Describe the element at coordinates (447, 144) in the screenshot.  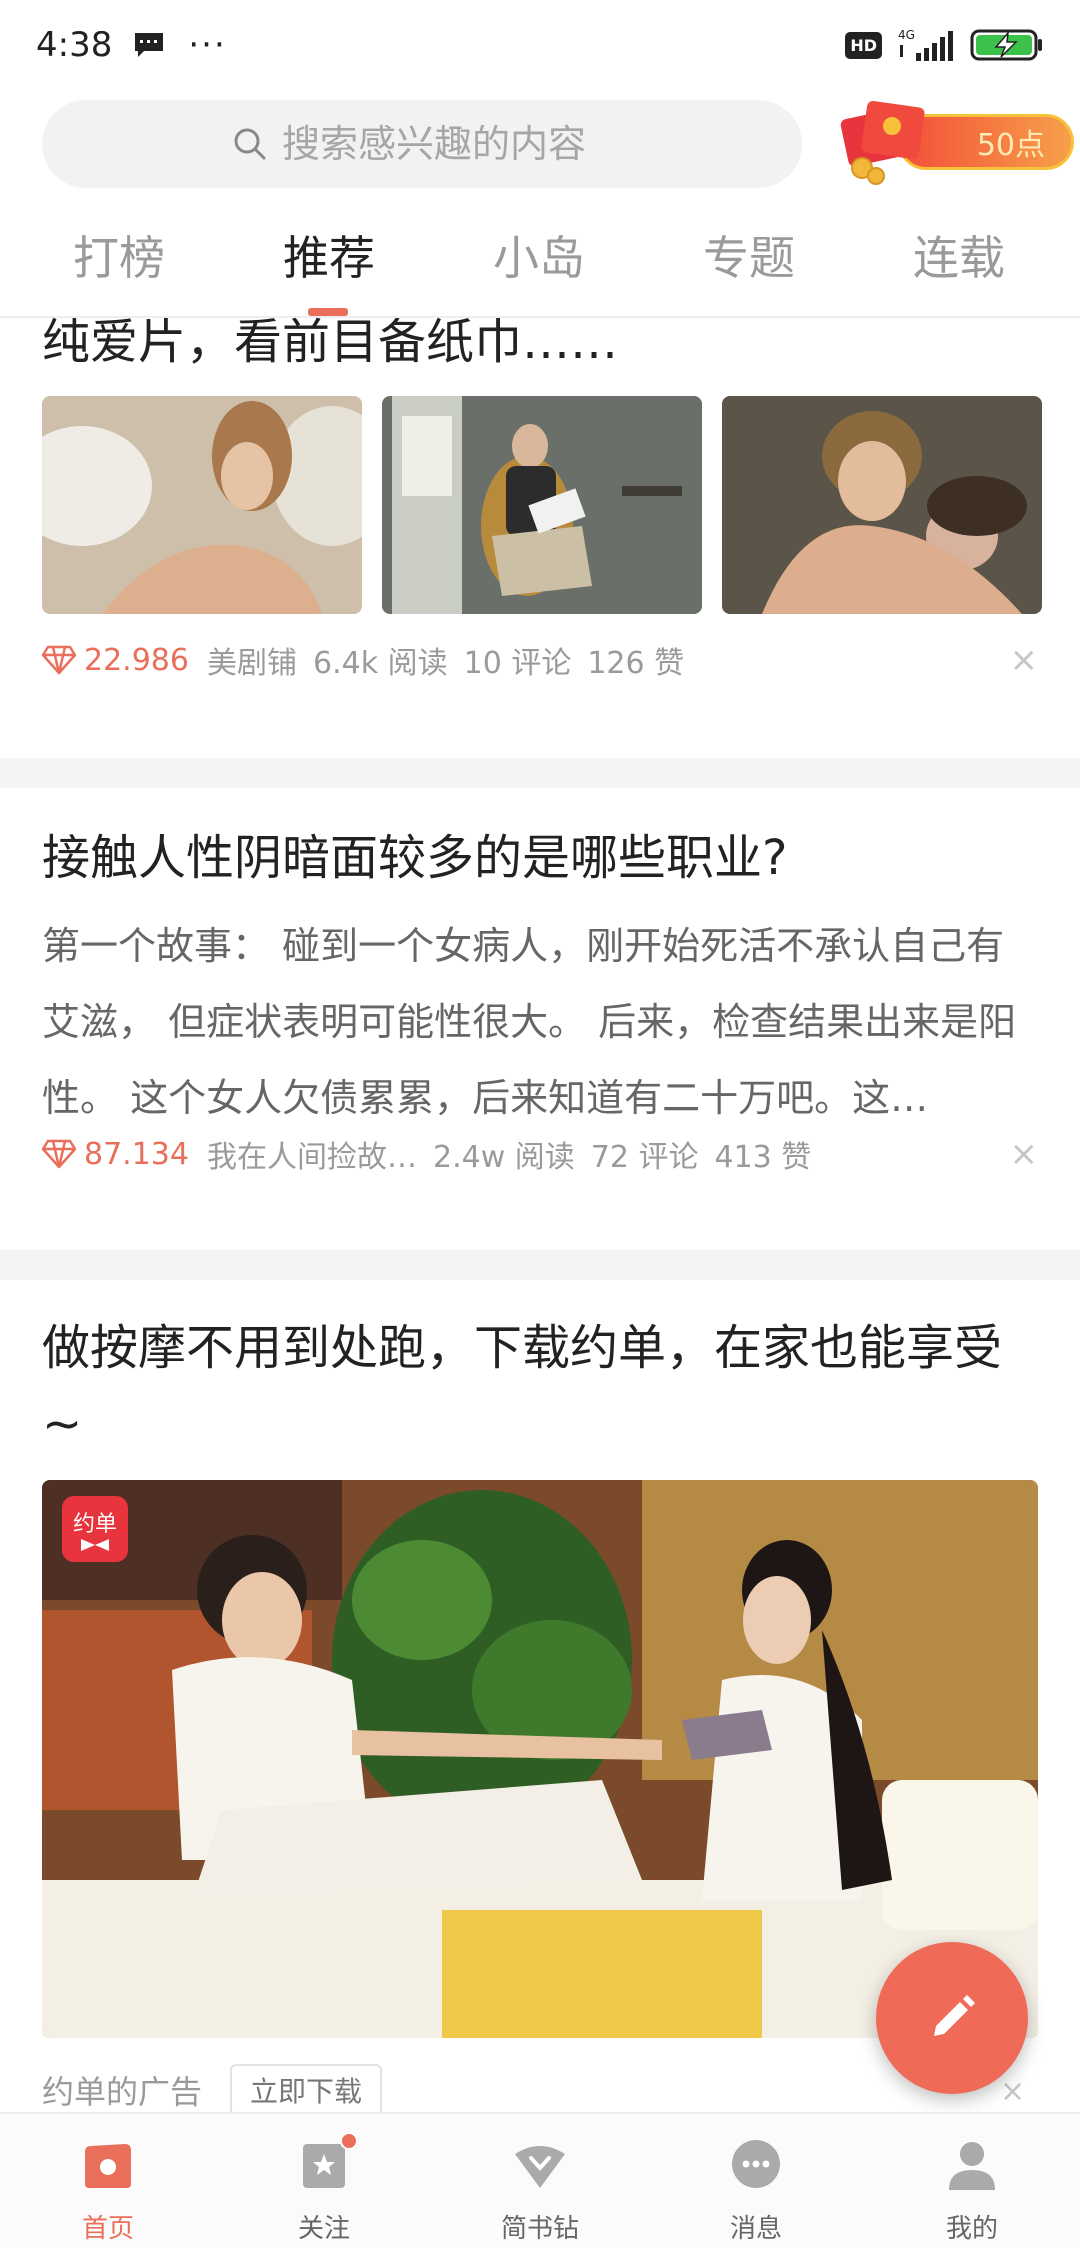
I see `search-input` at that location.